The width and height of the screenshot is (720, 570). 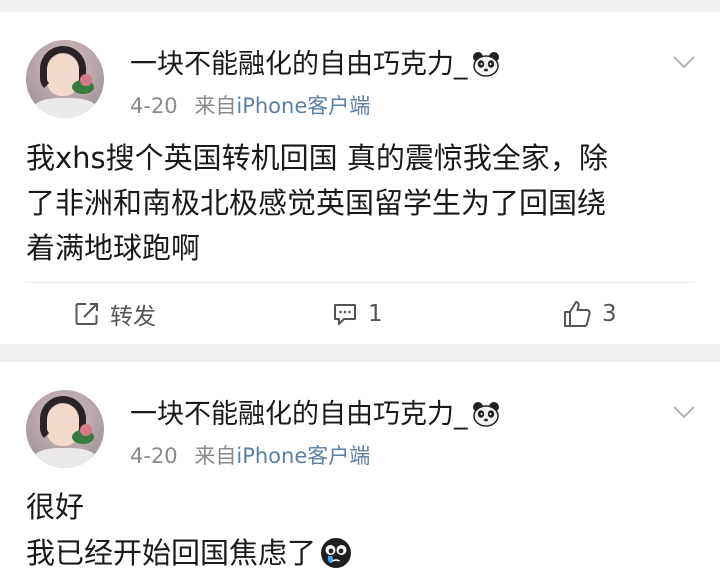 I want to click on repost-button: 转发, so click(x=115, y=314).